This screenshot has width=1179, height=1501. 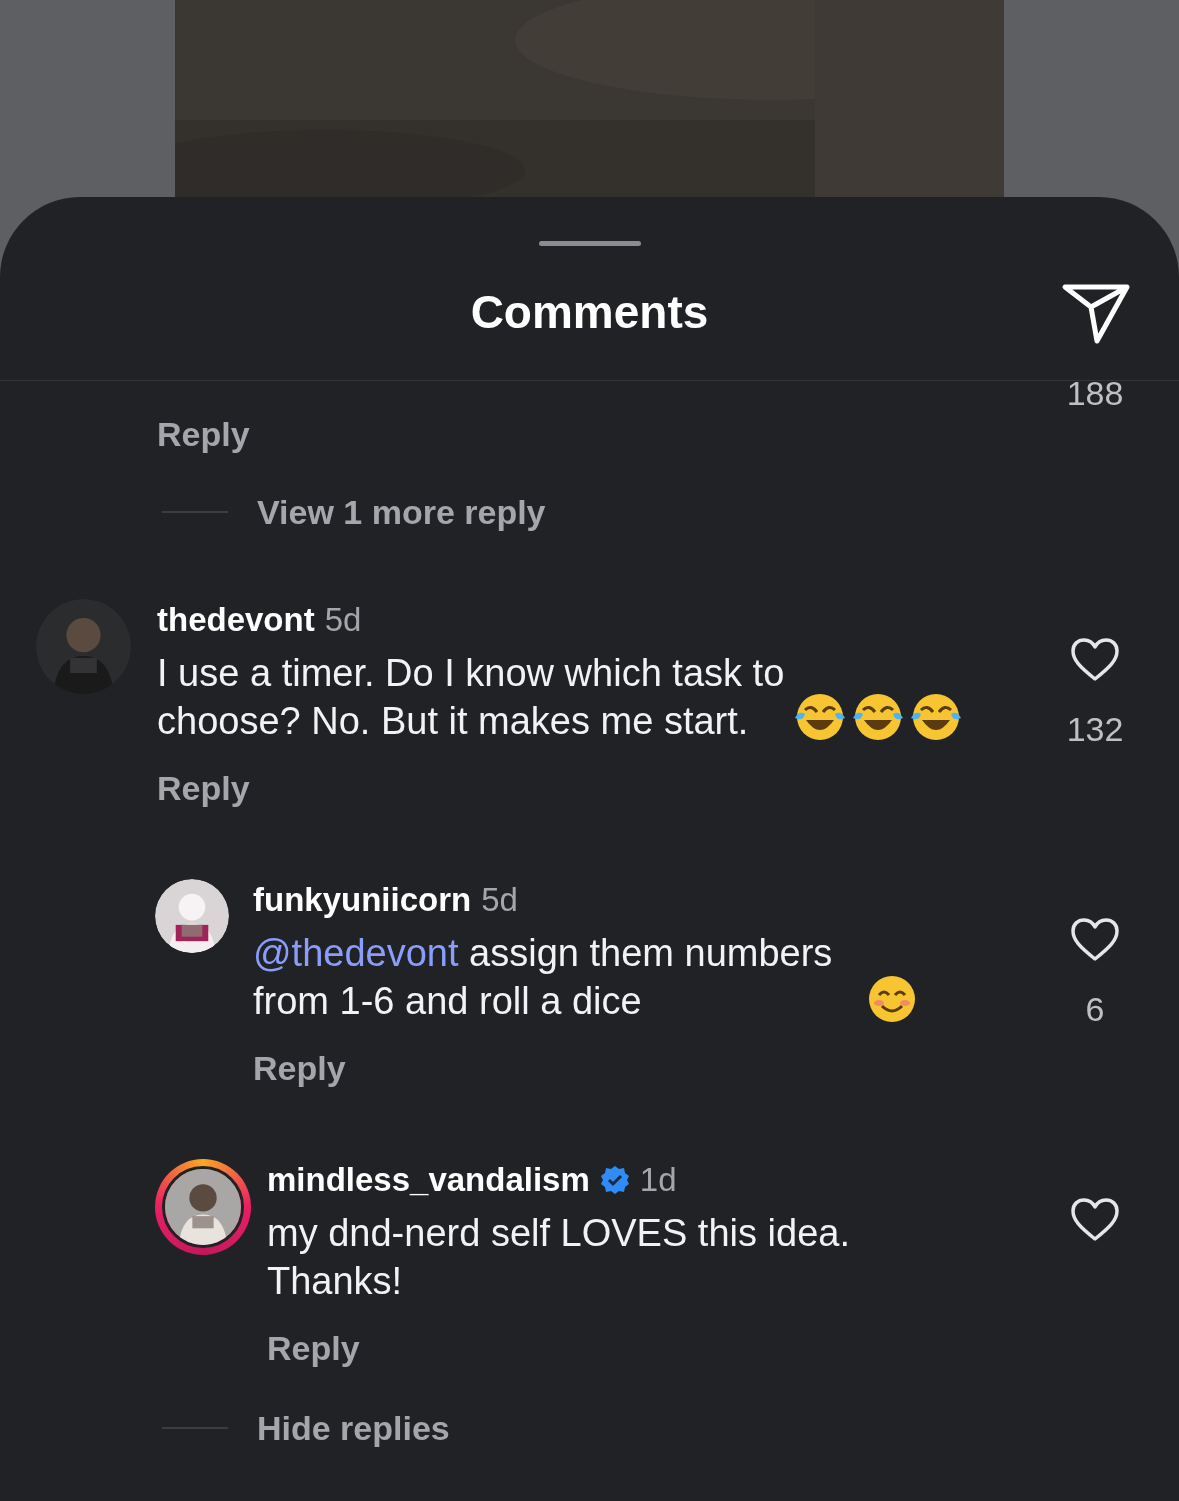 What do you see at coordinates (658, 1180) in the screenshot?
I see `comment-time: 1d` at bounding box center [658, 1180].